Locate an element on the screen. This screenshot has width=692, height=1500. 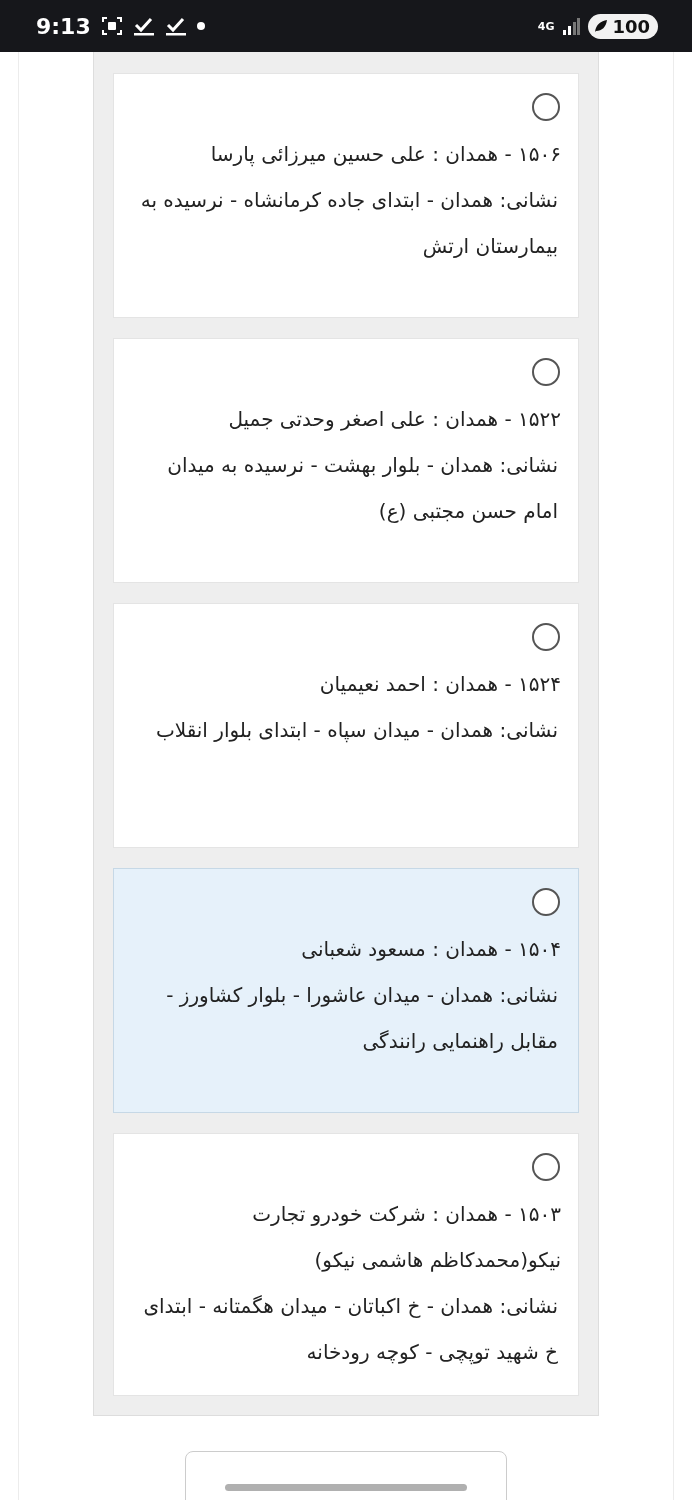
option-title: ۱۵۰۳ - همدان : شرکت خودرو تجارت نیکو(محمدکاظم هاشمی نیکو) is located at coordinates (406, 1237).